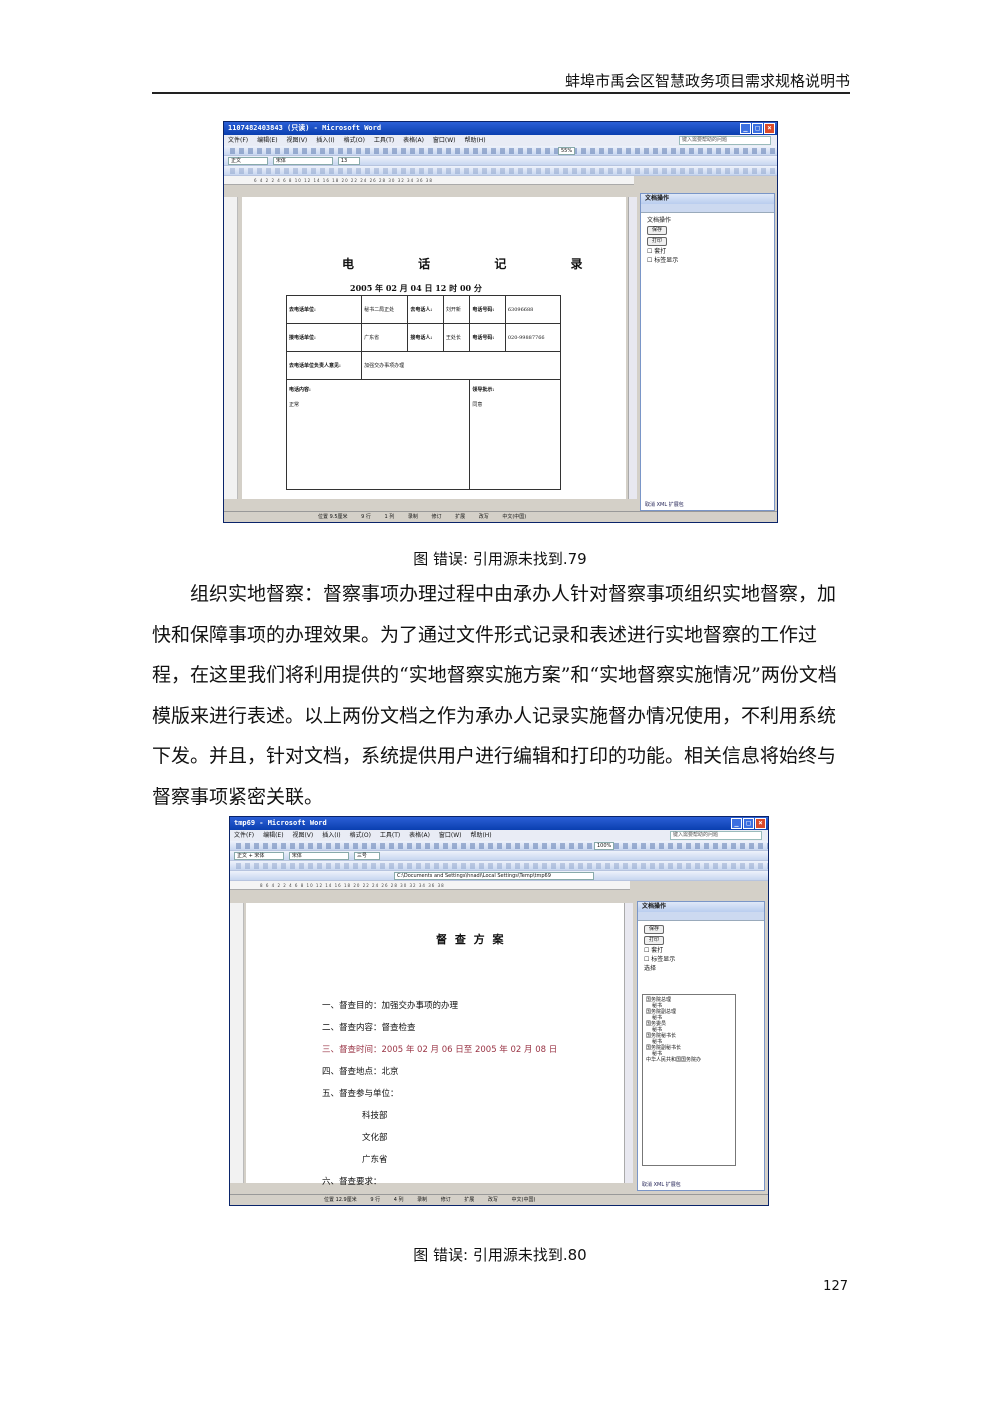  Describe the element at coordinates (689, 1060) in the screenshot. I see `tree-item: 中华人民共和国国务院办` at that location.